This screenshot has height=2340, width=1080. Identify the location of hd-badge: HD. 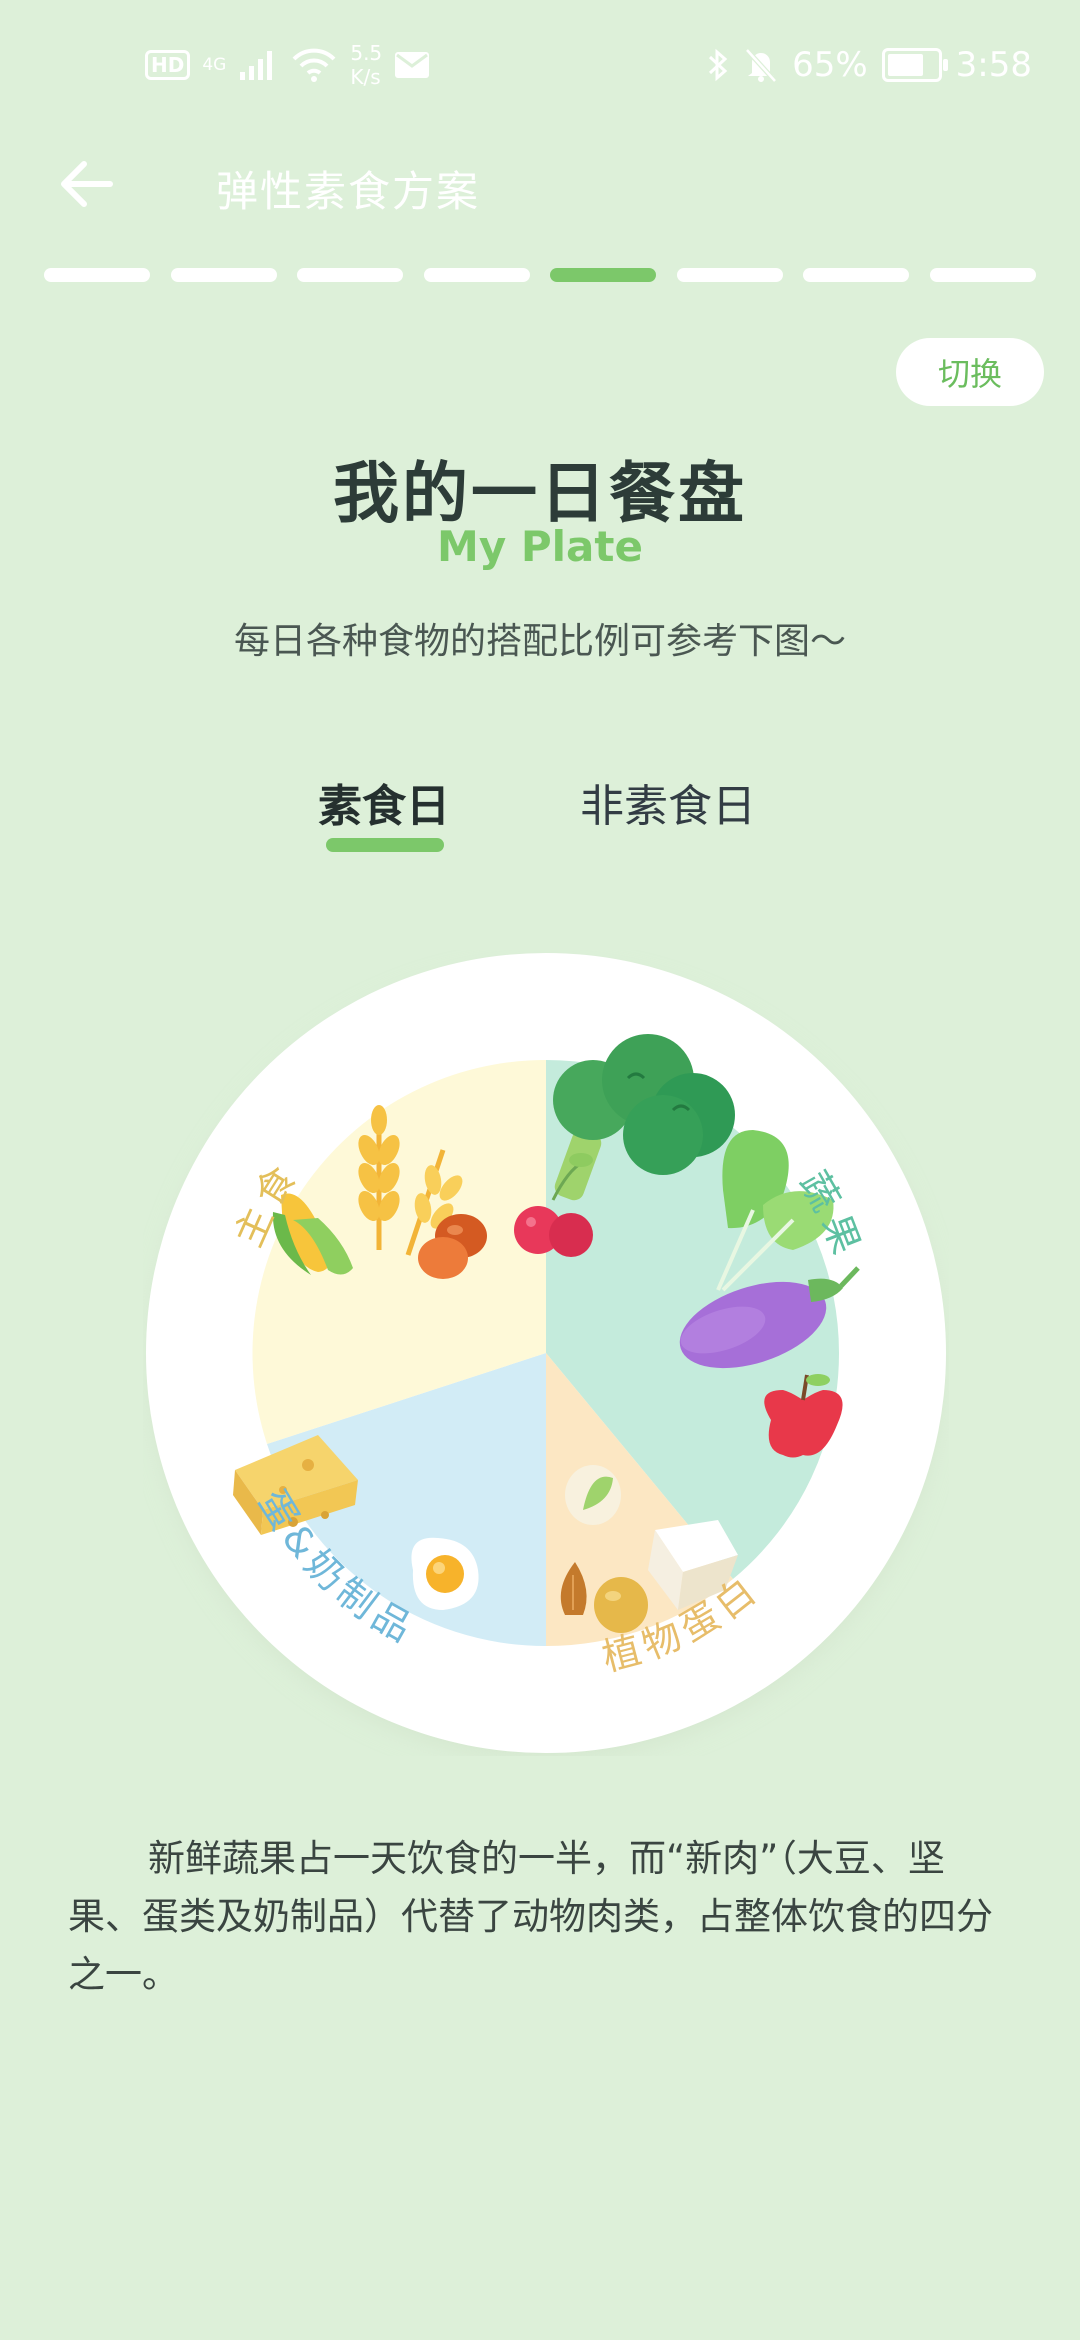
(168, 65).